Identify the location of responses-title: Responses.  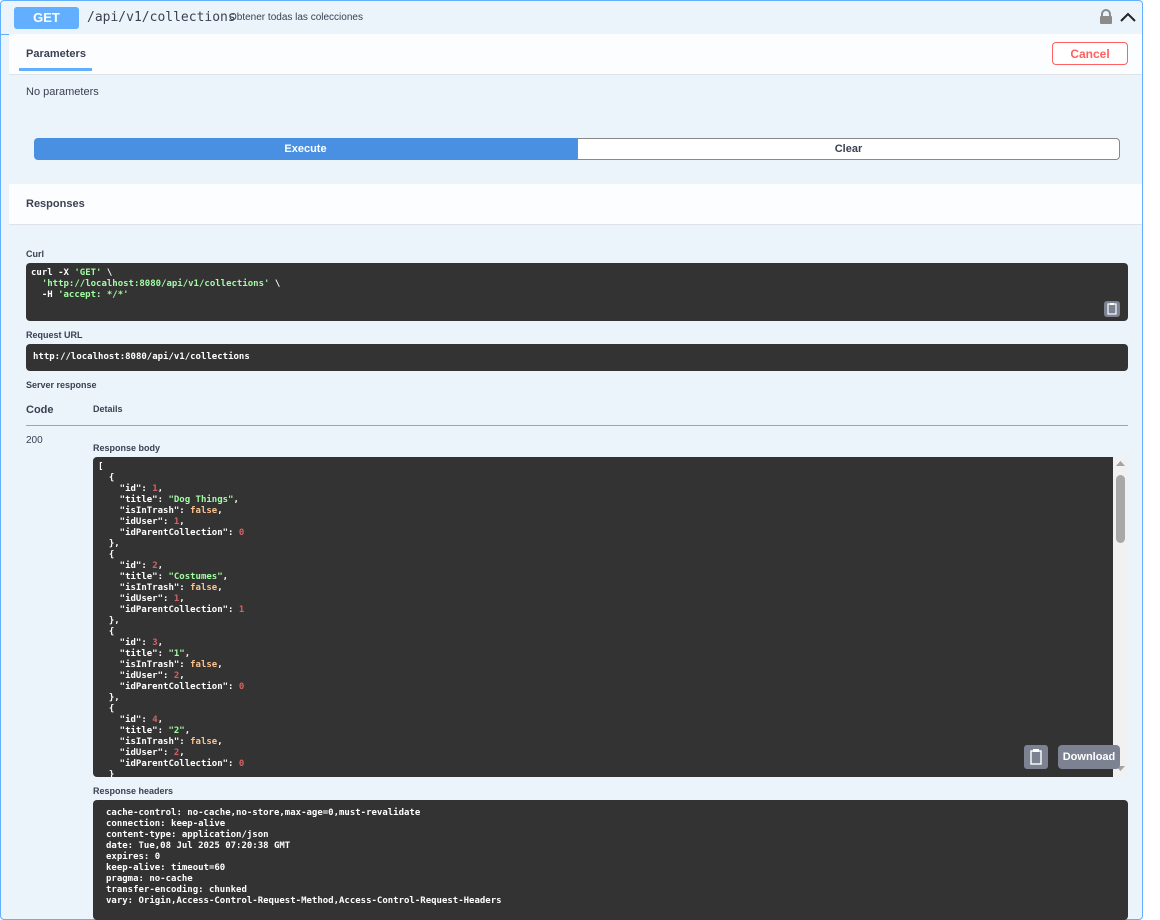
(55, 204).